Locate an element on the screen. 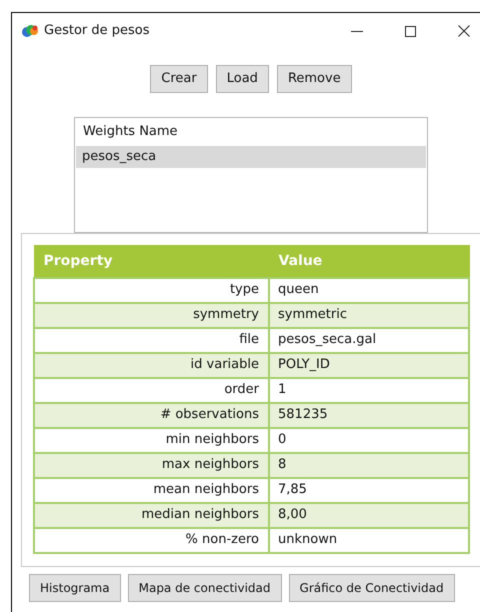  table-cell: % non-zero is located at coordinates (151, 540).